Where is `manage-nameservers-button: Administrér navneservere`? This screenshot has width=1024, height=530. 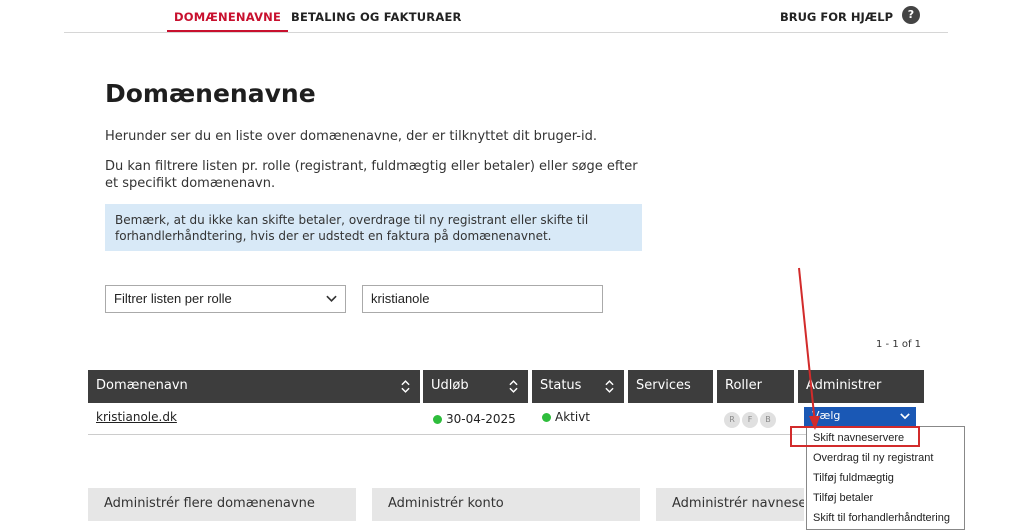
manage-nameservers-button: Administrér navneservere is located at coordinates (730, 504).